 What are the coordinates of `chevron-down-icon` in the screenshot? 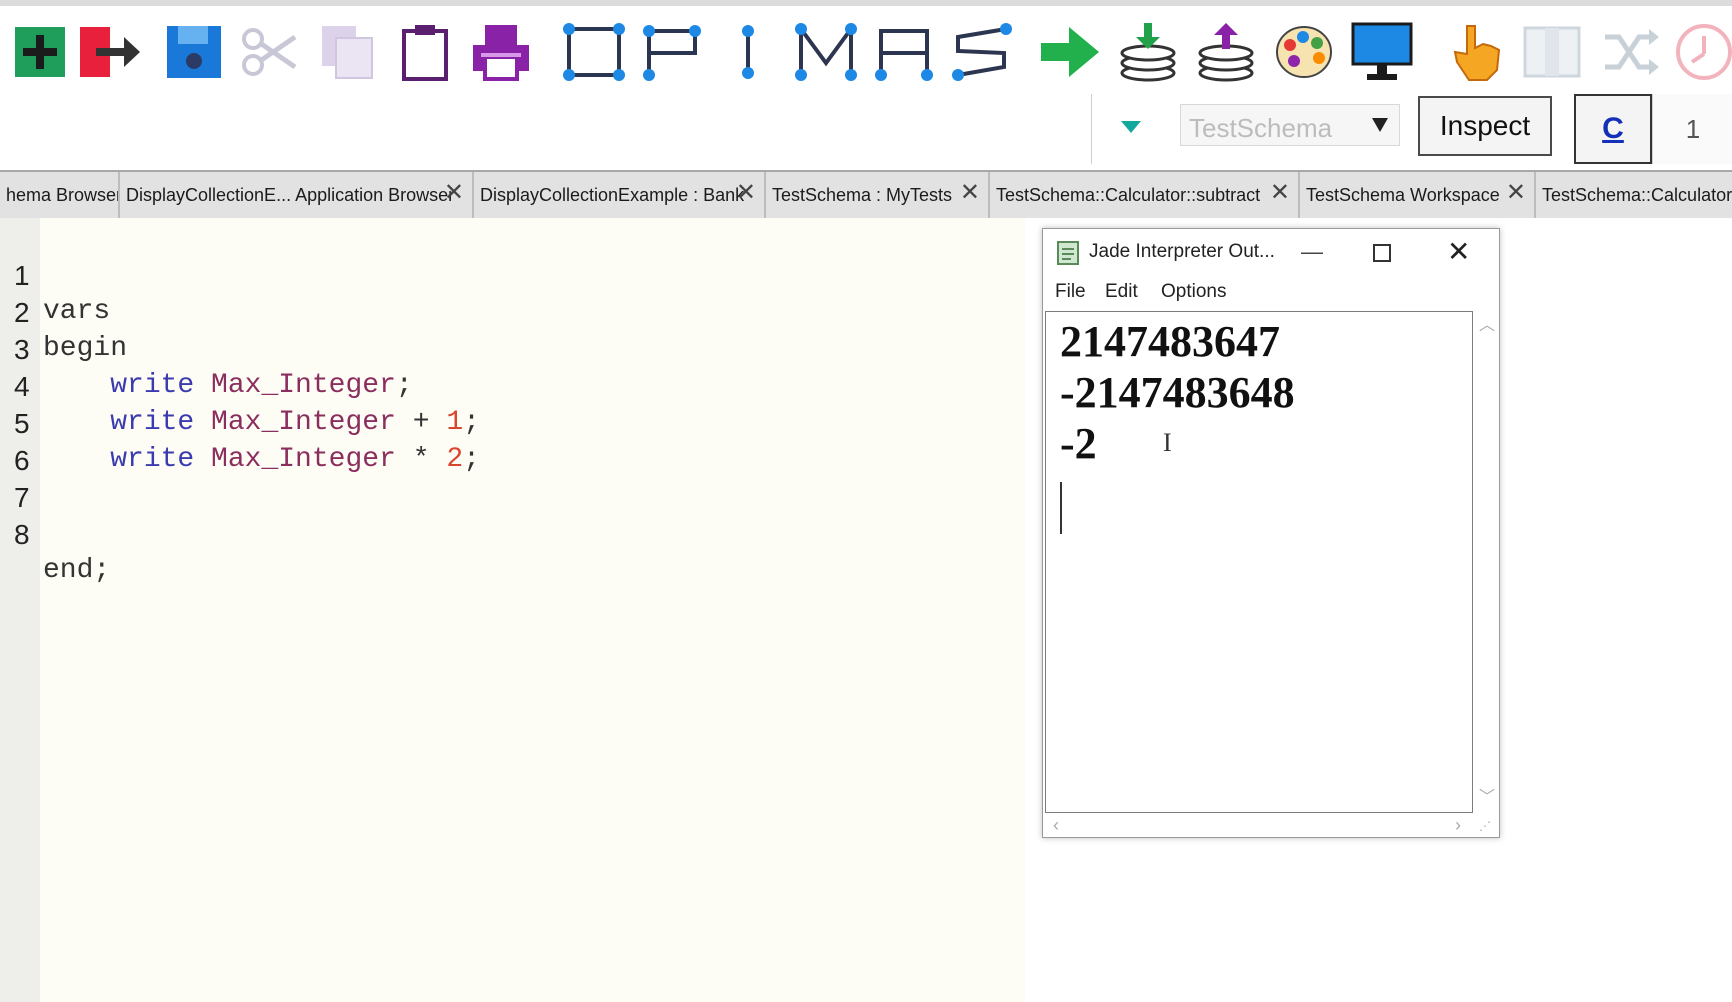 It's located at (1380, 127).